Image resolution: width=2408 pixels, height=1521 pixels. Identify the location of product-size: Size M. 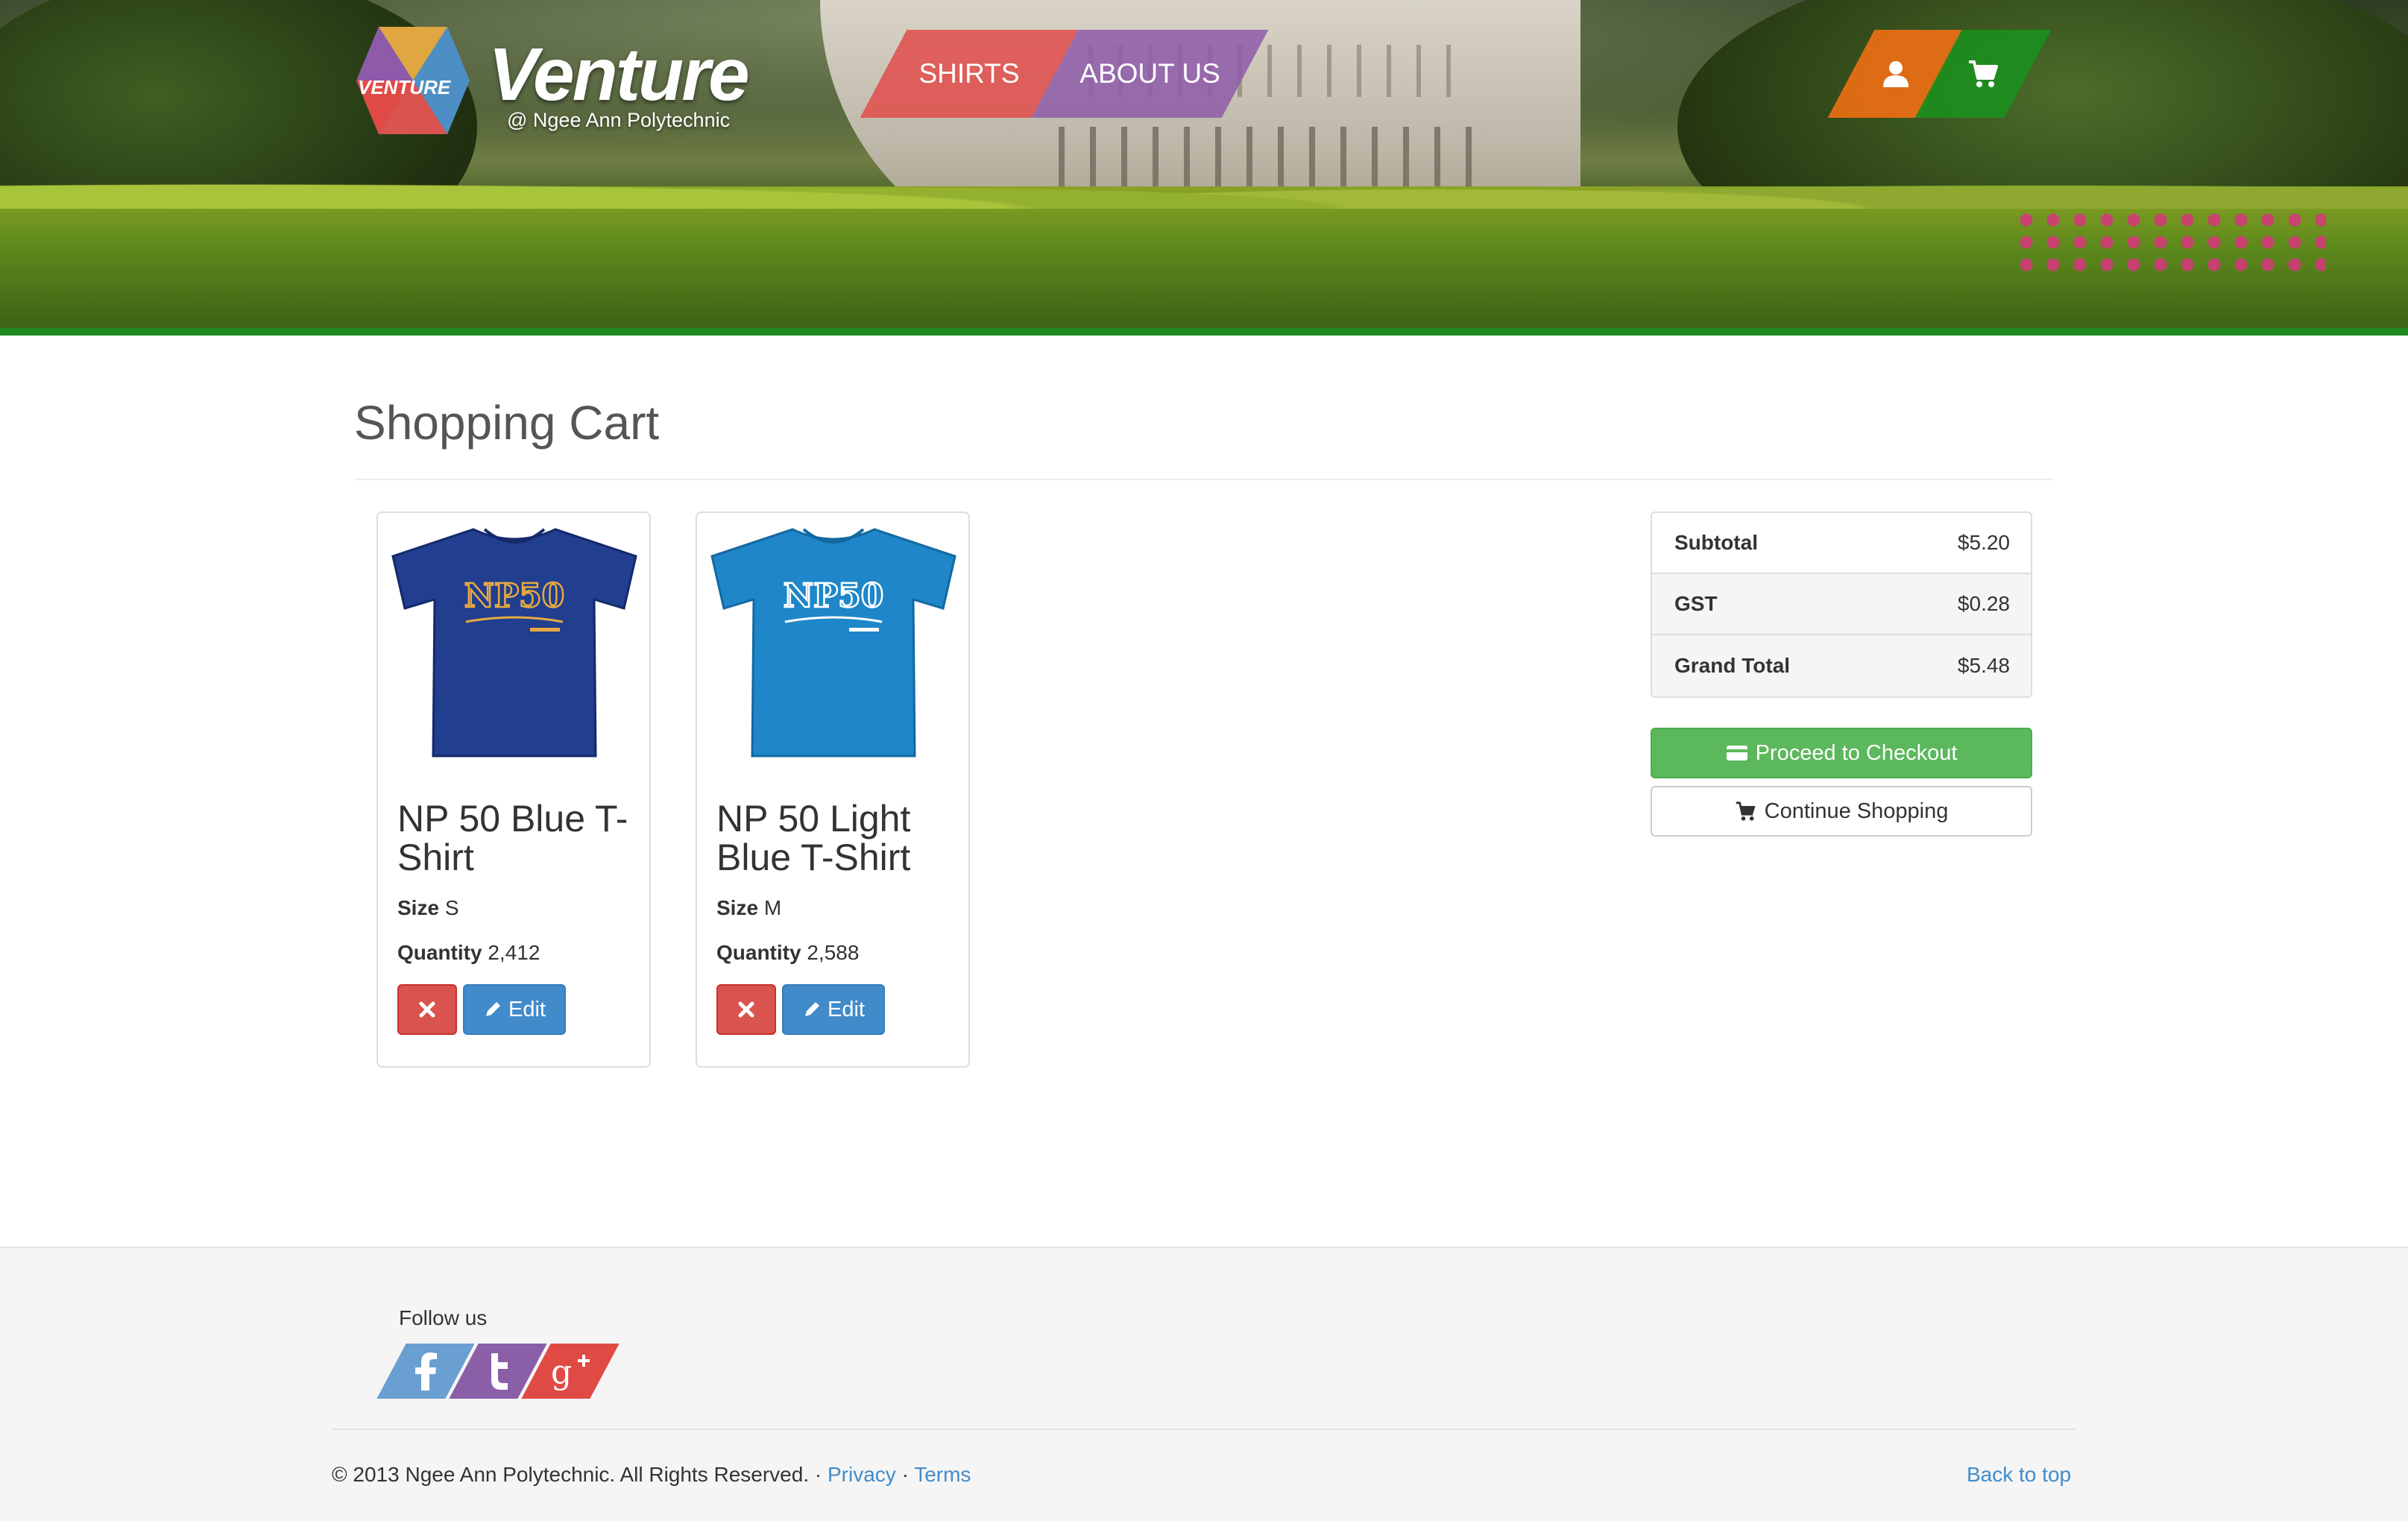
(748, 908).